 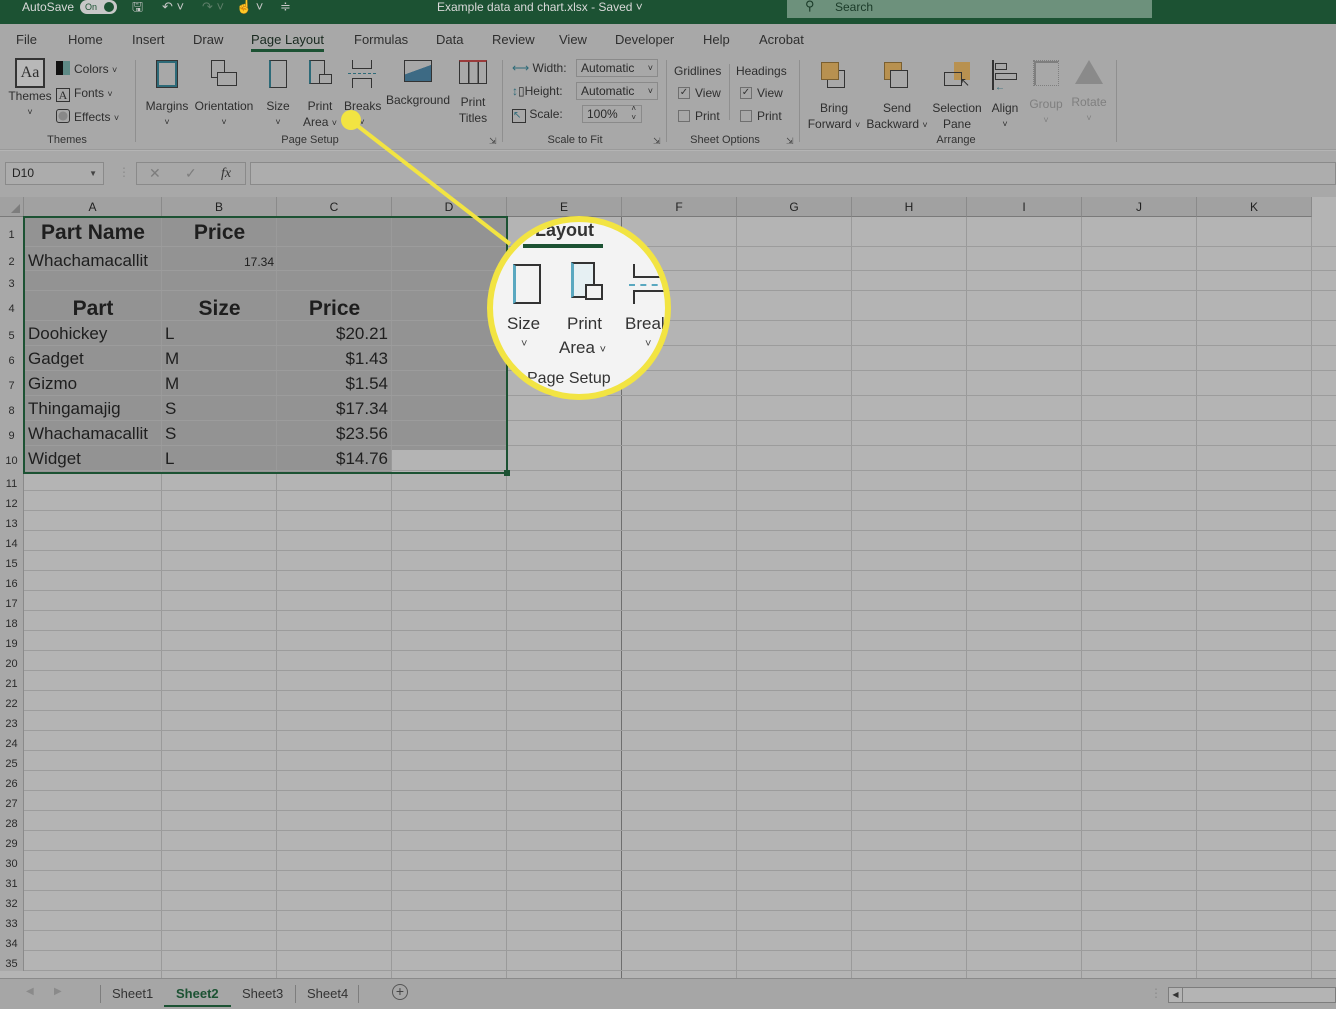 What do you see at coordinates (12, 621) in the screenshot?
I see `row-header-18: 18` at bounding box center [12, 621].